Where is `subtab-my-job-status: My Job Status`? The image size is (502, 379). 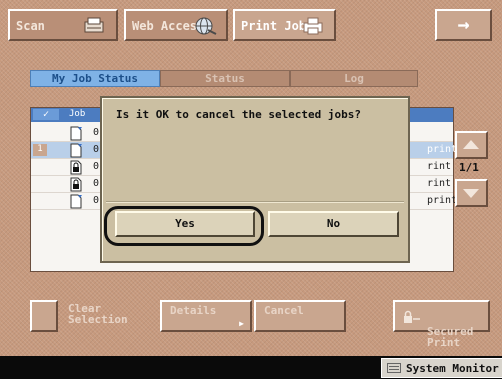
subtab-my-job-status: My Job Status is located at coordinates (95, 78).